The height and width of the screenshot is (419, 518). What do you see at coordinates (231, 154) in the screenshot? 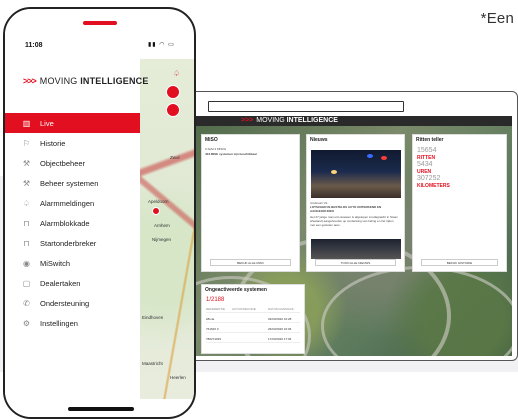
I see `miso-line: 403.MISE systemen zijn beschikbaar` at bounding box center [231, 154].